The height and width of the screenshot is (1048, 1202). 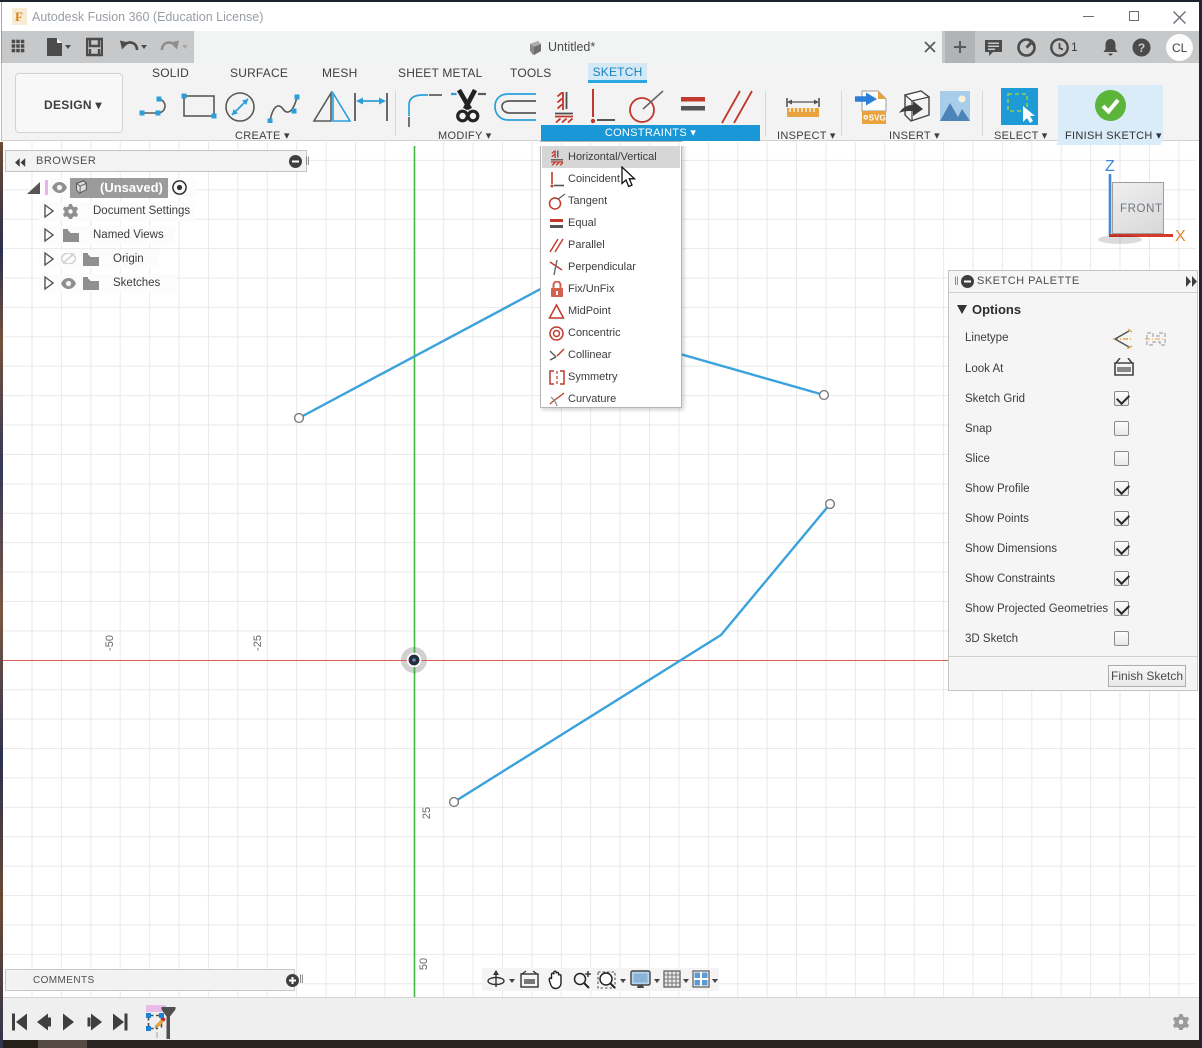 What do you see at coordinates (1110, 166) in the screenshot?
I see `svg-text: Z` at bounding box center [1110, 166].